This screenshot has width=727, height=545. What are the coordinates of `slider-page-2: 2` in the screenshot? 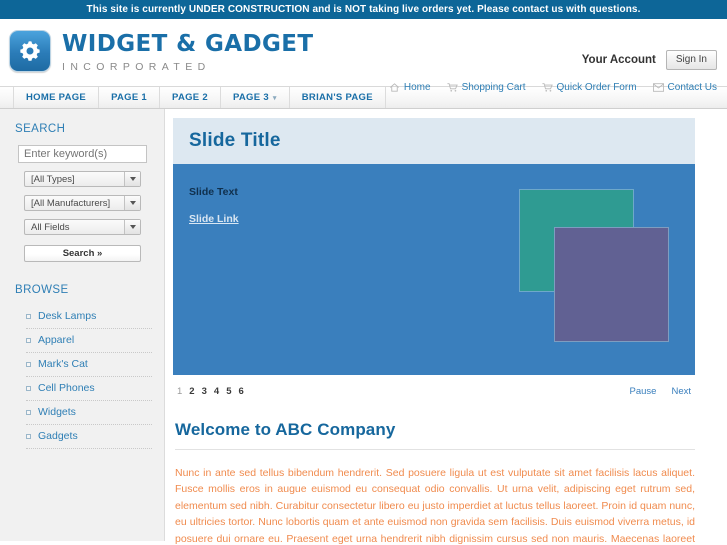 It's located at (191, 391).